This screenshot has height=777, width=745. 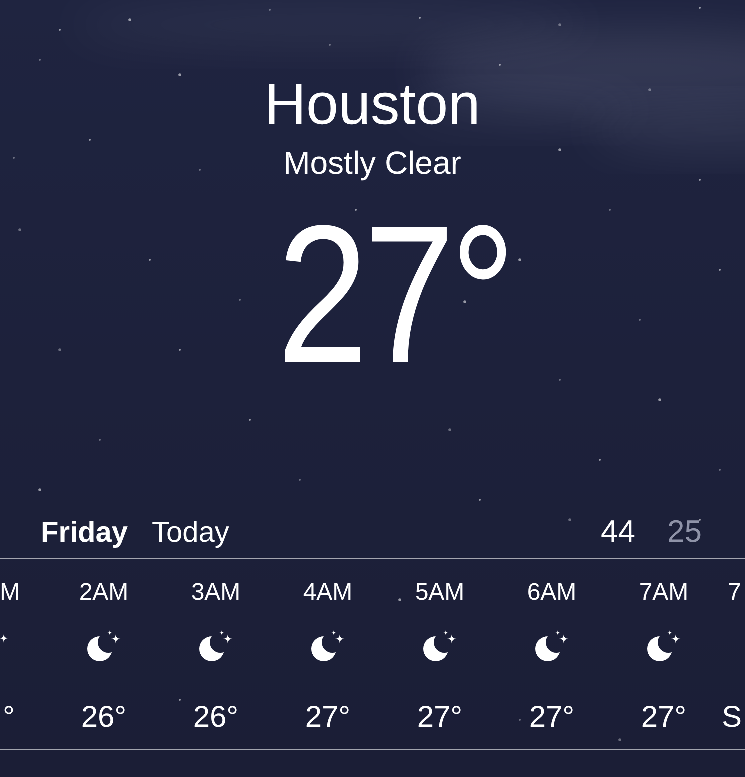 I want to click on hour-label: 7, so click(x=735, y=593).